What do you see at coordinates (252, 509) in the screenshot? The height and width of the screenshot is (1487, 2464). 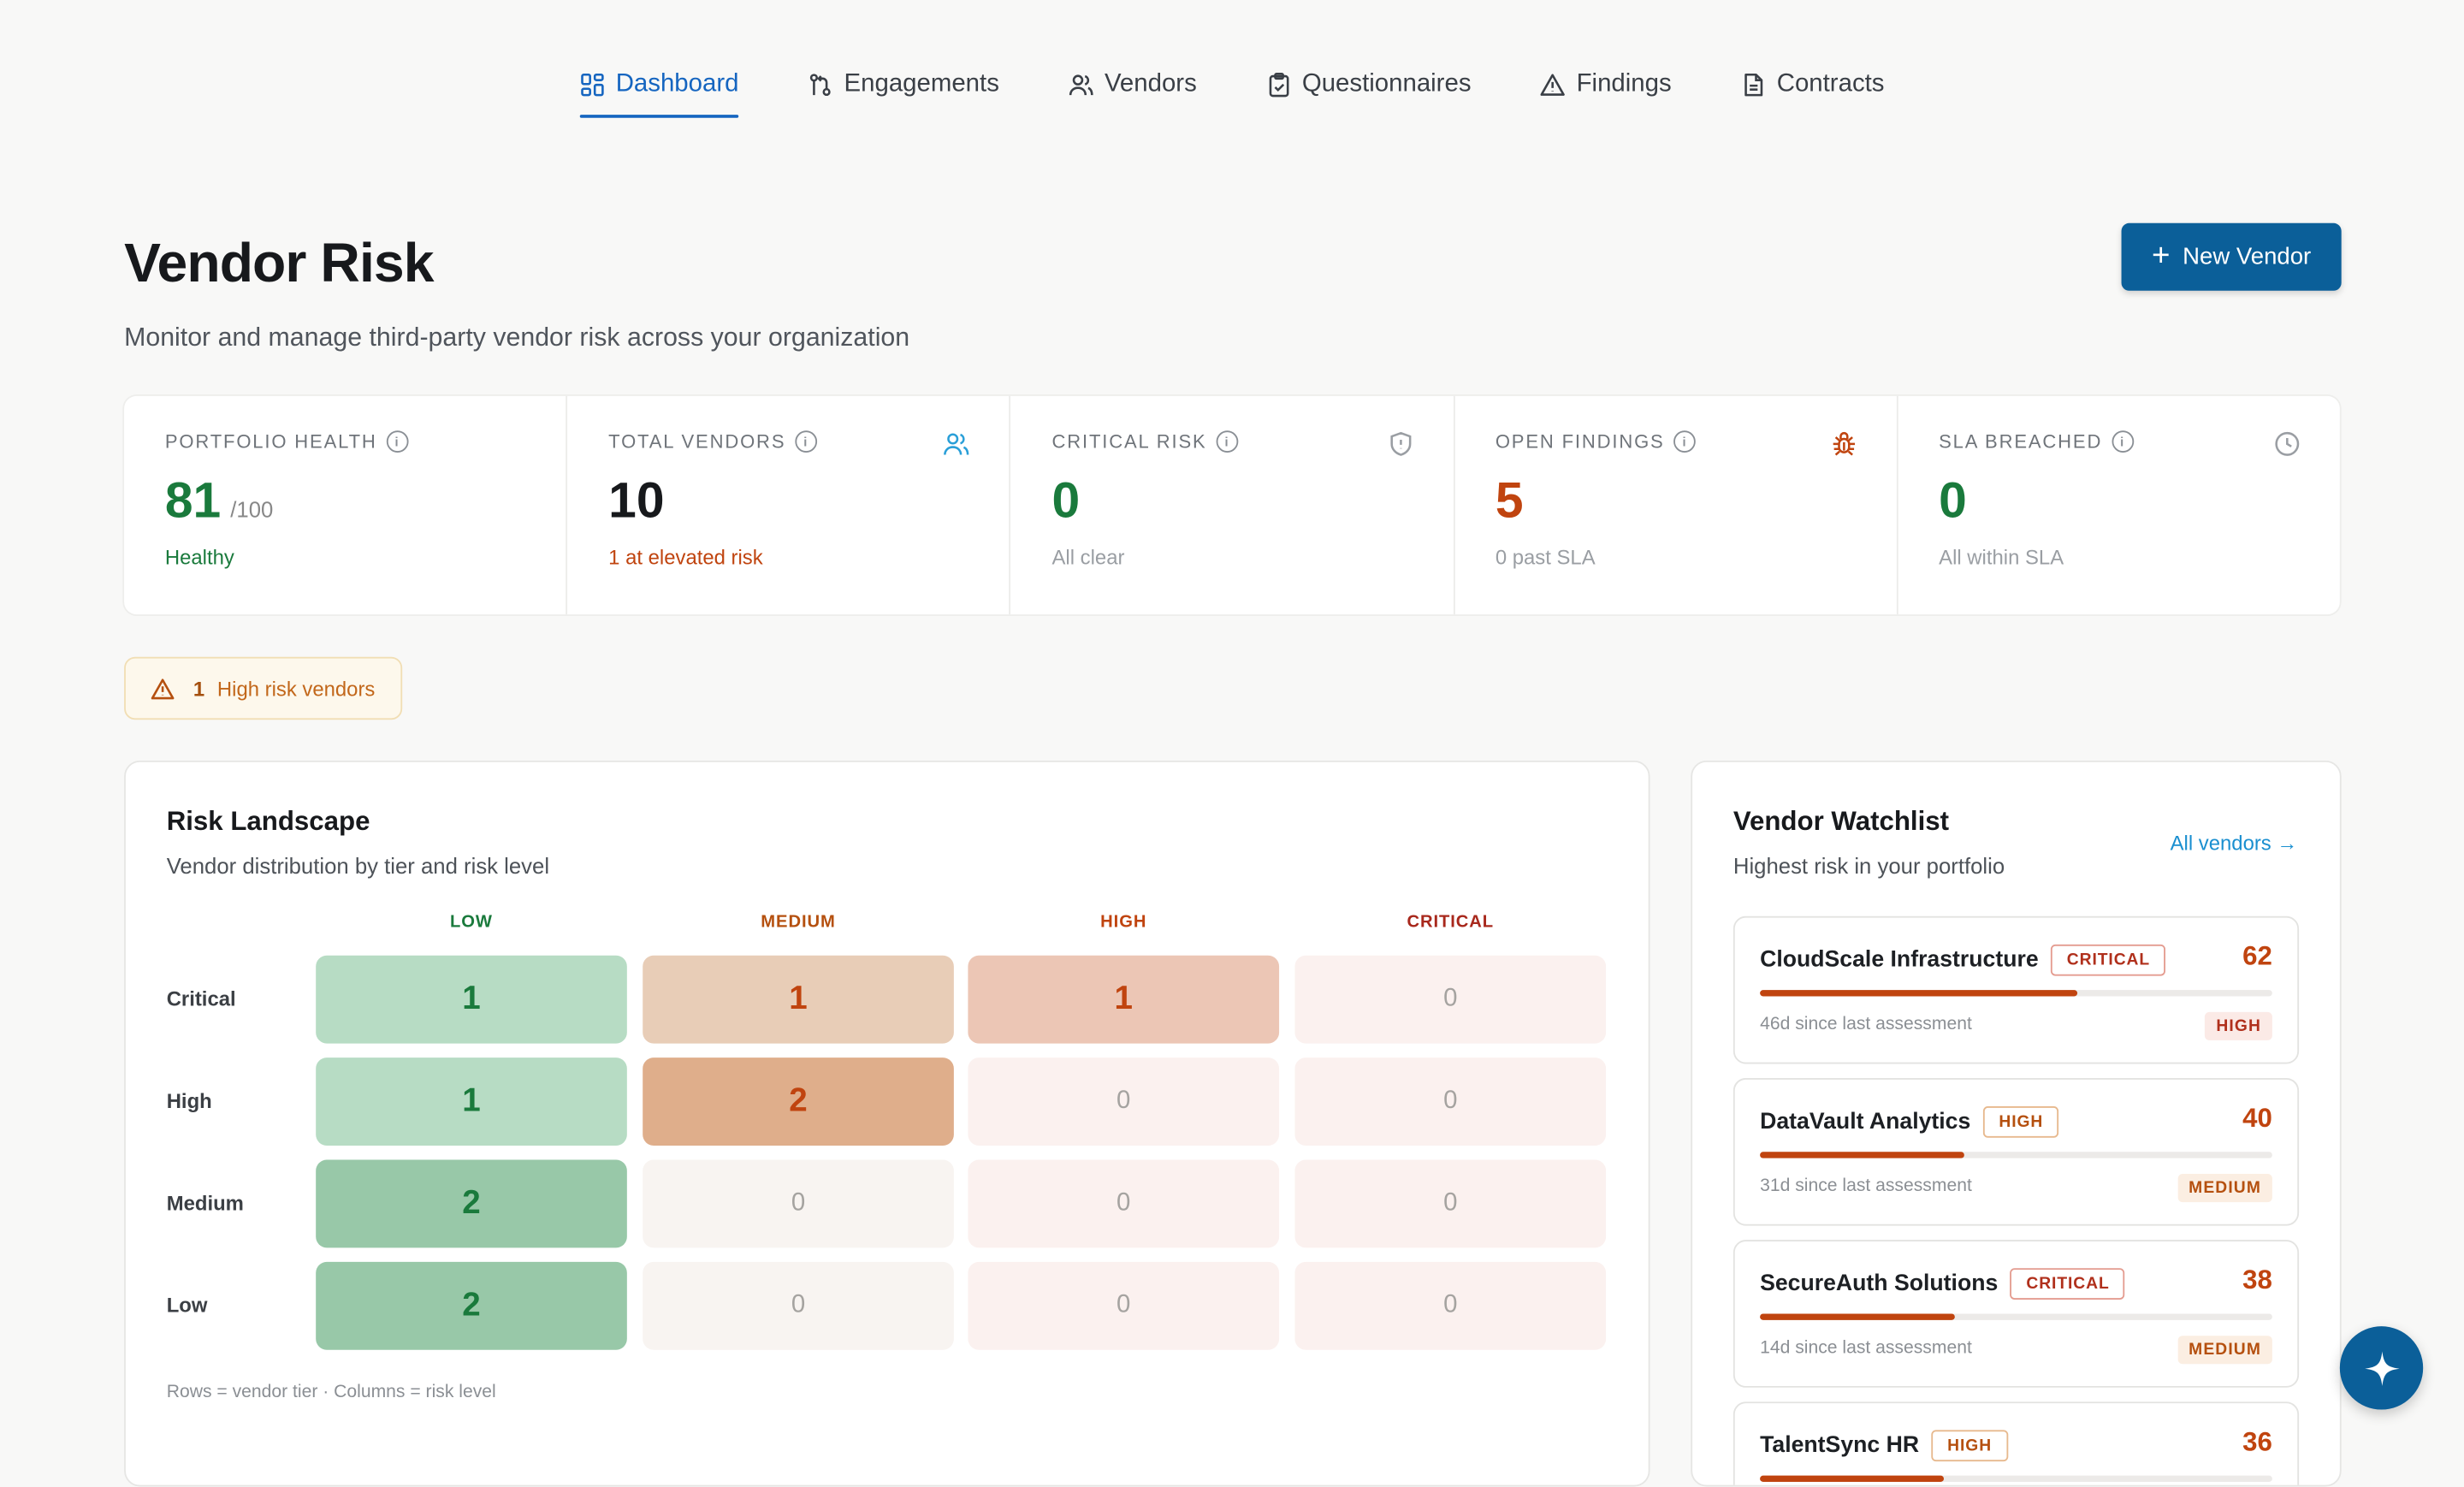 I see `stat-suffix: /100` at bounding box center [252, 509].